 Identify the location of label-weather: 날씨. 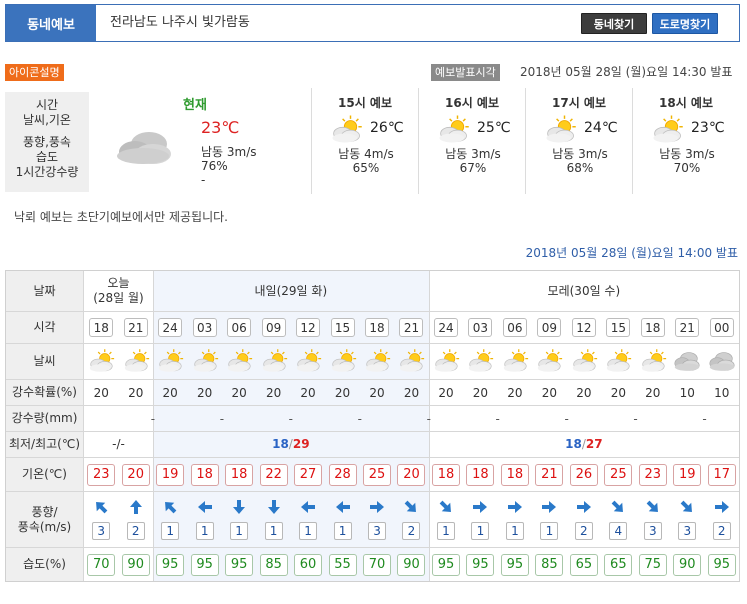
(45, 361).